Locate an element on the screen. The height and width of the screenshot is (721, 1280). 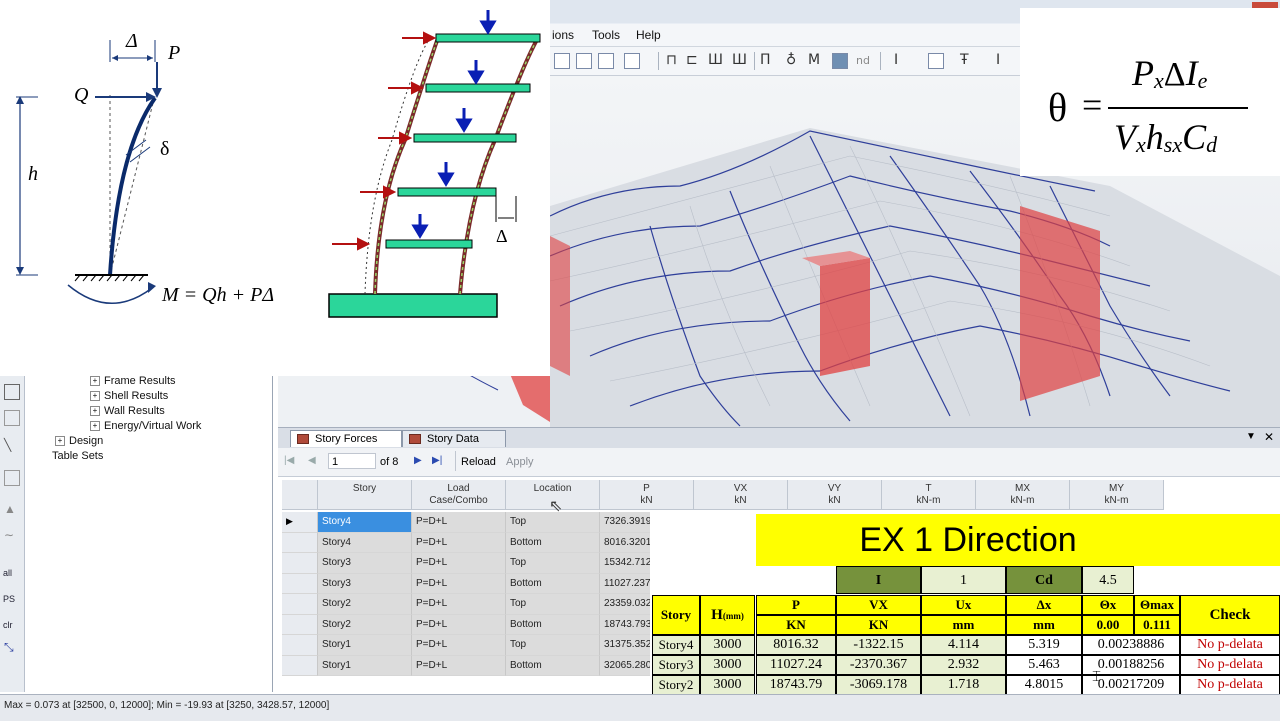
frame-icon: ⊓ is located at coordinates (671, 60).